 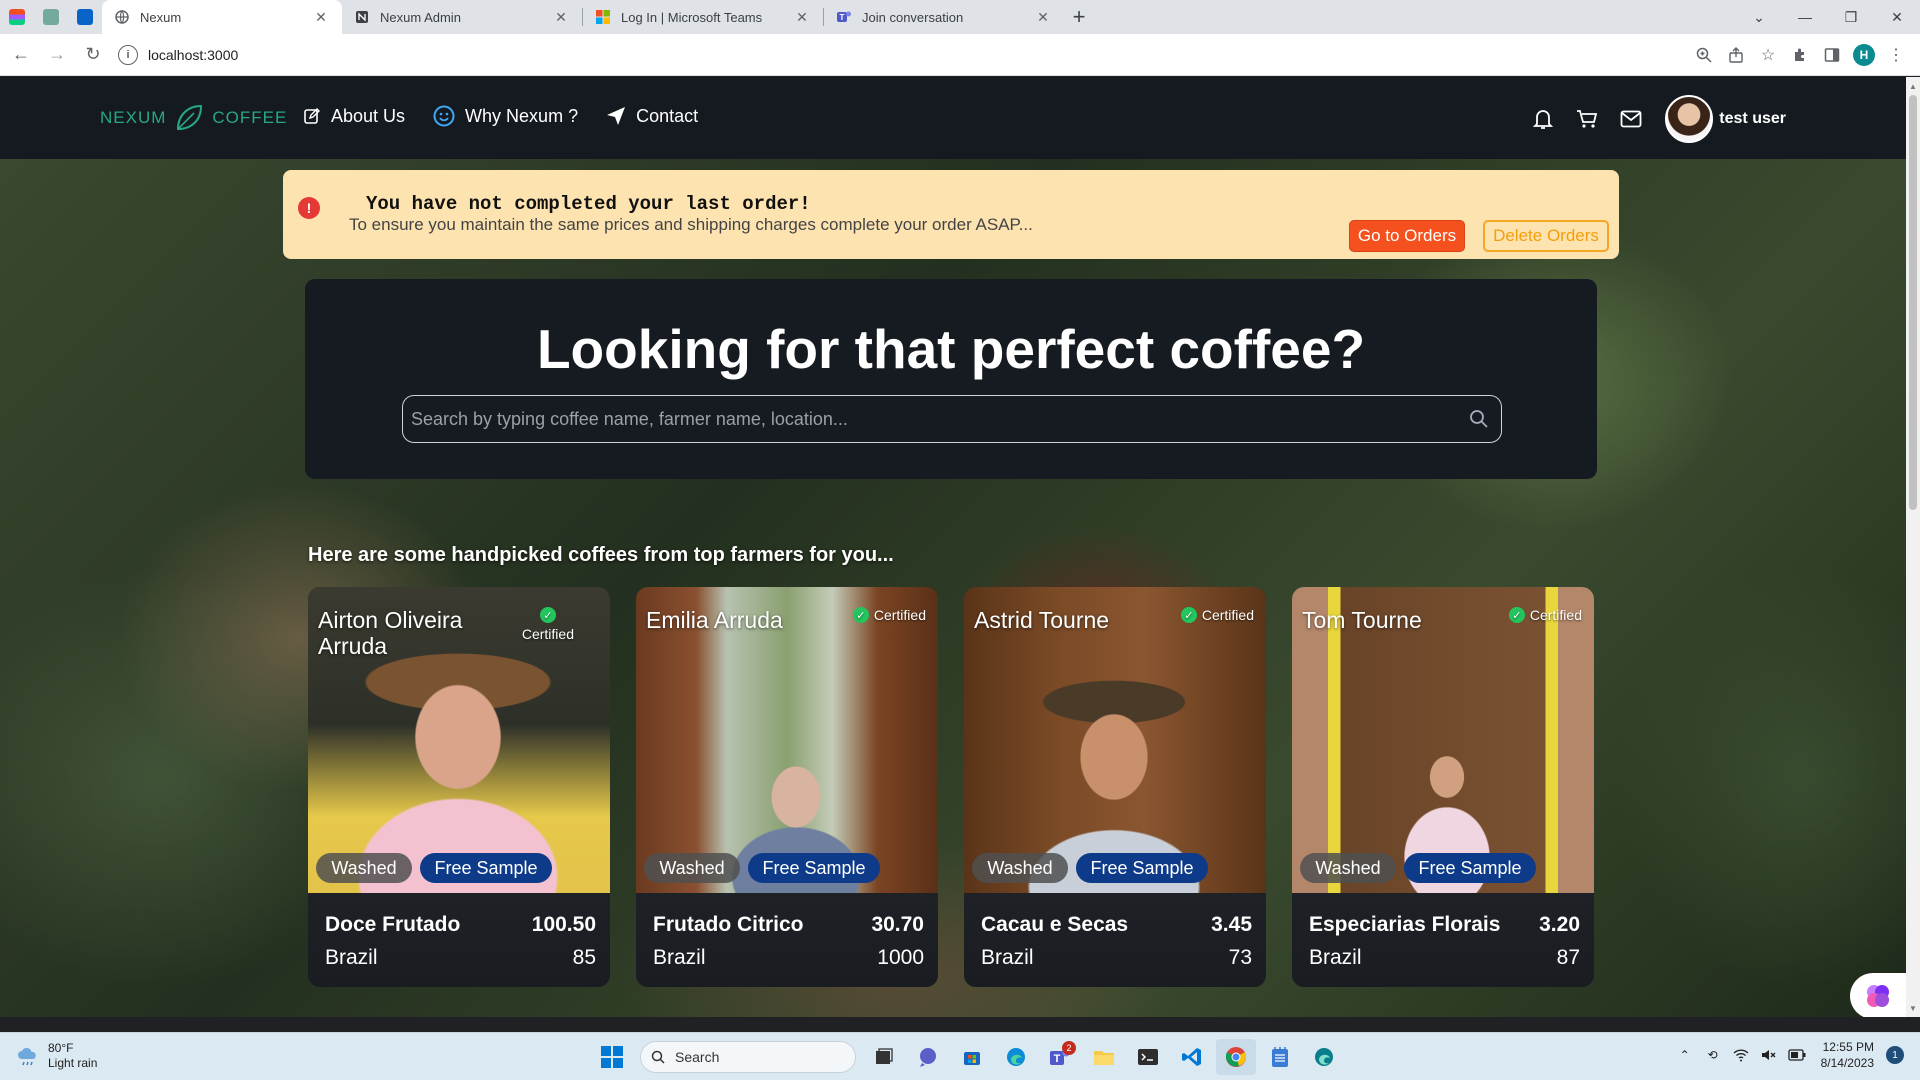 I want to click on chat-icon, so click(x=928, y=1057).